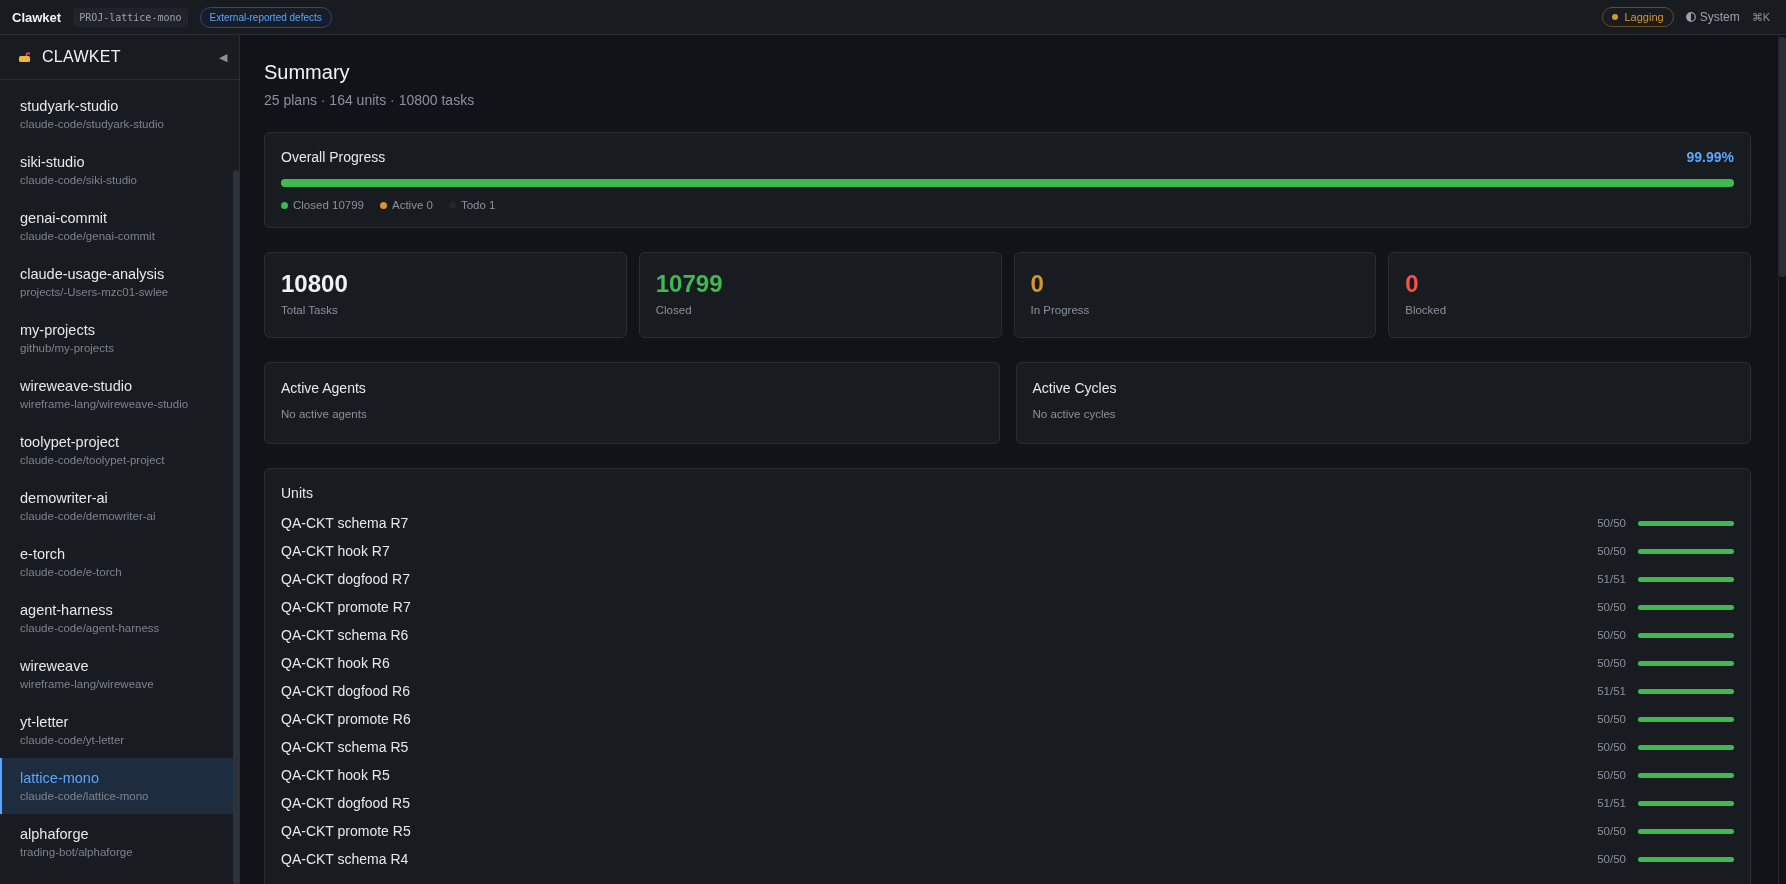  I want to click on page-title: Summary, so click(307, 72).